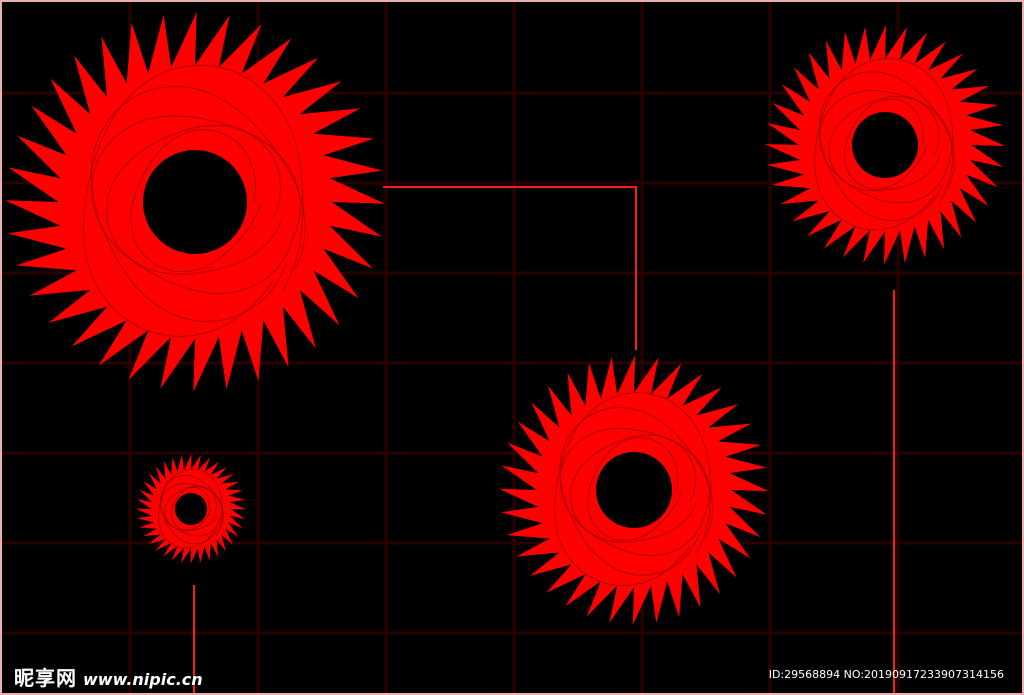 The height and width of the screenshot is (695, 1024). I want to click on watermark-site-name: 昵享网, so click(45, 678).